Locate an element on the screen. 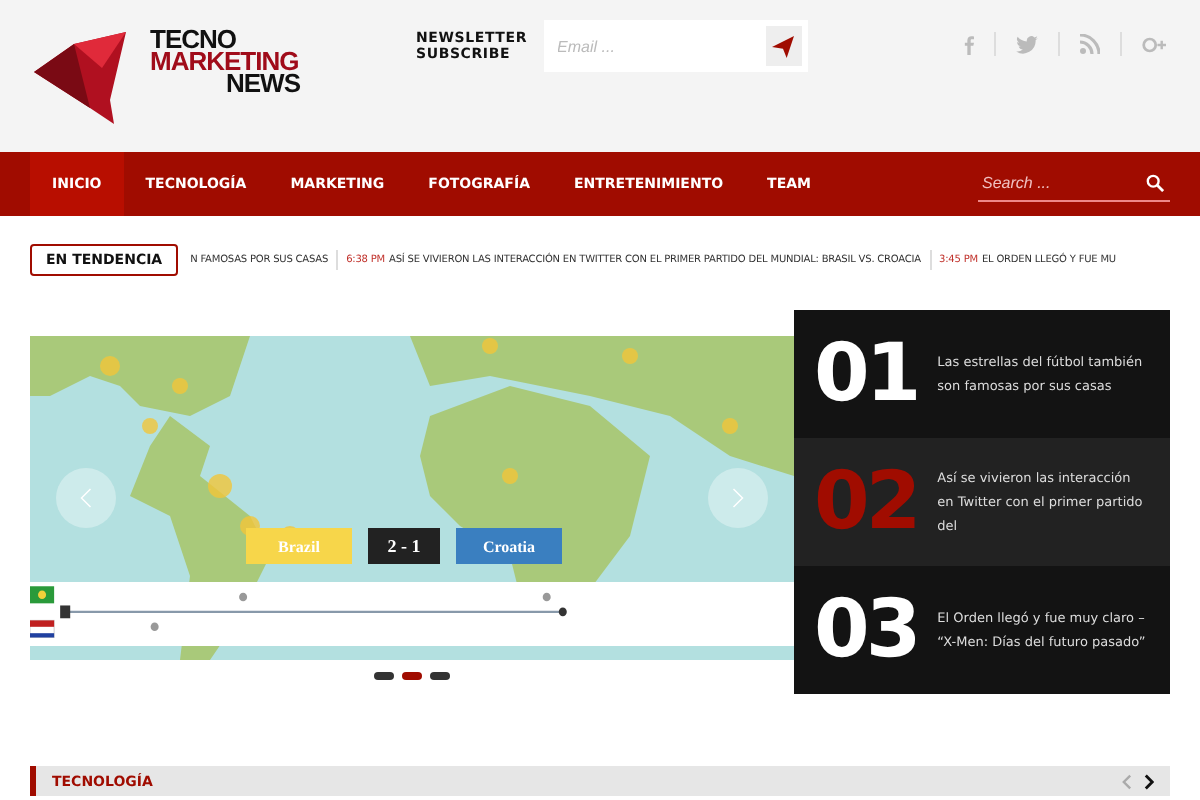  paper-plane-icon is located at coordinates (783, 46).